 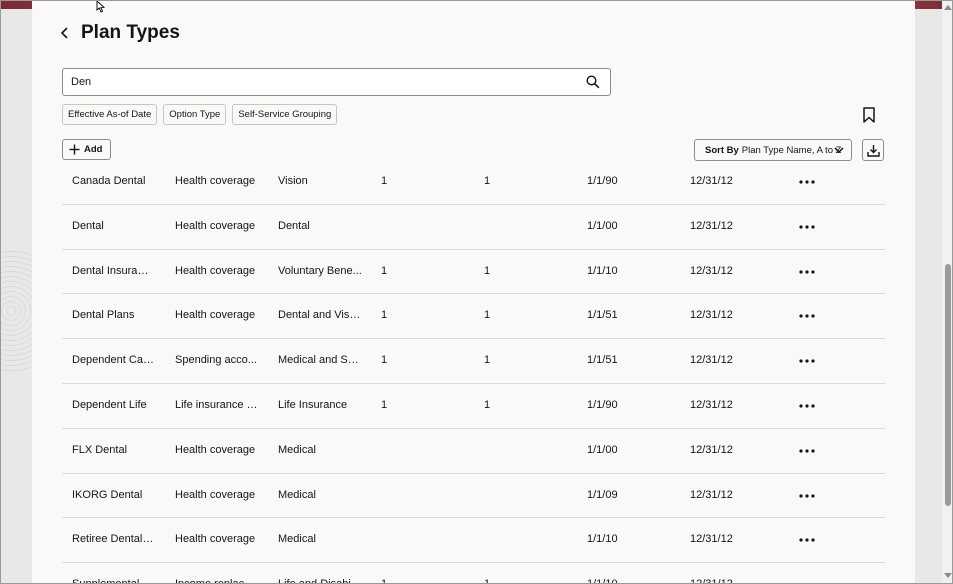 I want to click on add-button: Add, so click(x=86, y=149).